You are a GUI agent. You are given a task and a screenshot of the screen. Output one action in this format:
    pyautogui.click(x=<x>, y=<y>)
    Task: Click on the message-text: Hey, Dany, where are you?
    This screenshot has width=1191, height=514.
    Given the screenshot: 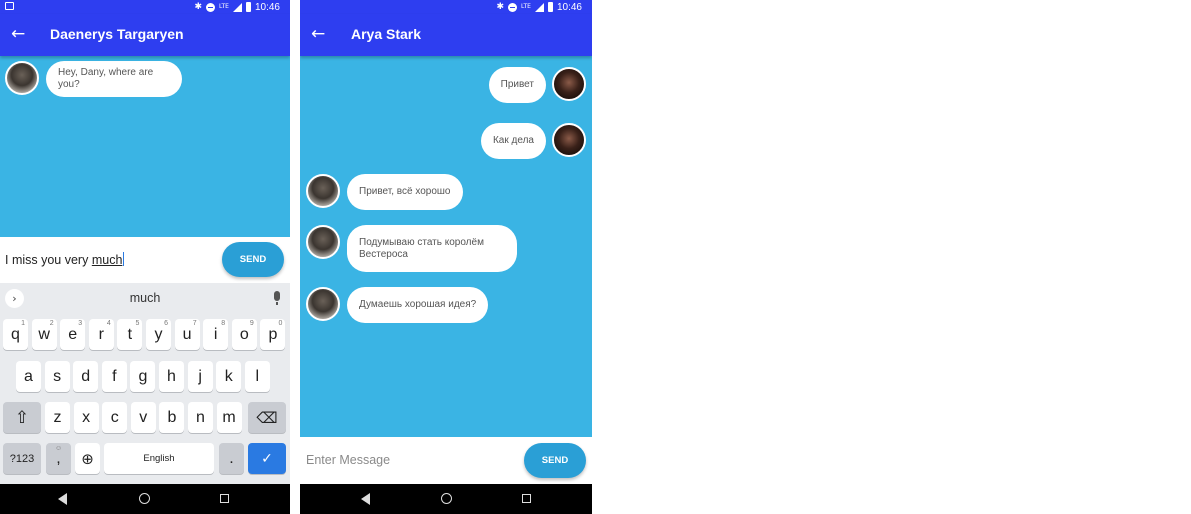 What is the action you would take?
    pyautogui.click(x=106, y=78)
    